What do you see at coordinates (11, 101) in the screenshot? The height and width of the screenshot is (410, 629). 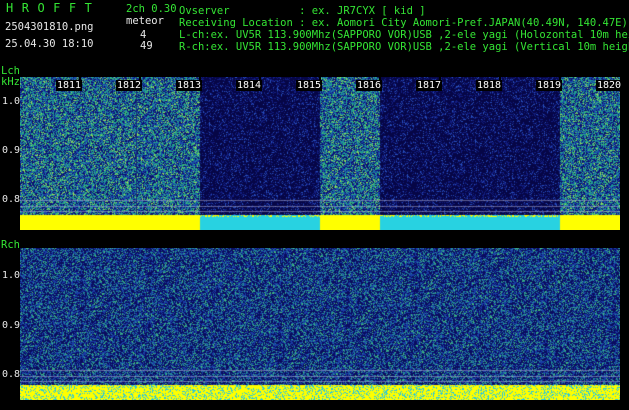 I see `lch-ytick-1-0: 1.0` at bounding box center [11, 101].